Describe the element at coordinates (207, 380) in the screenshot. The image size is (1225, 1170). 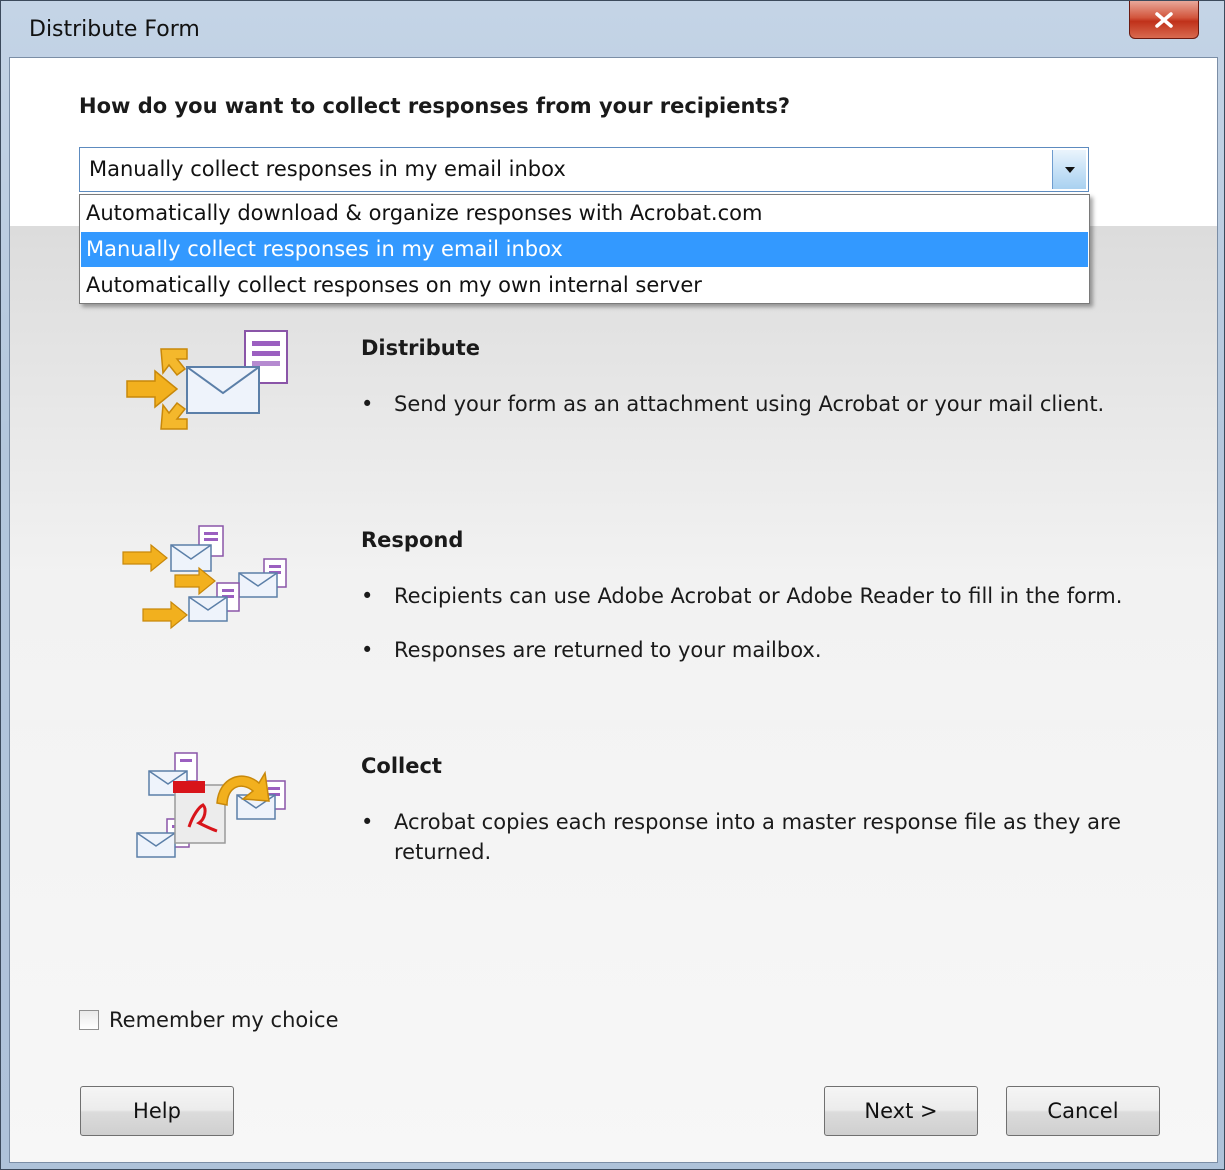
I see `distribute-envelope-icon` at that location.